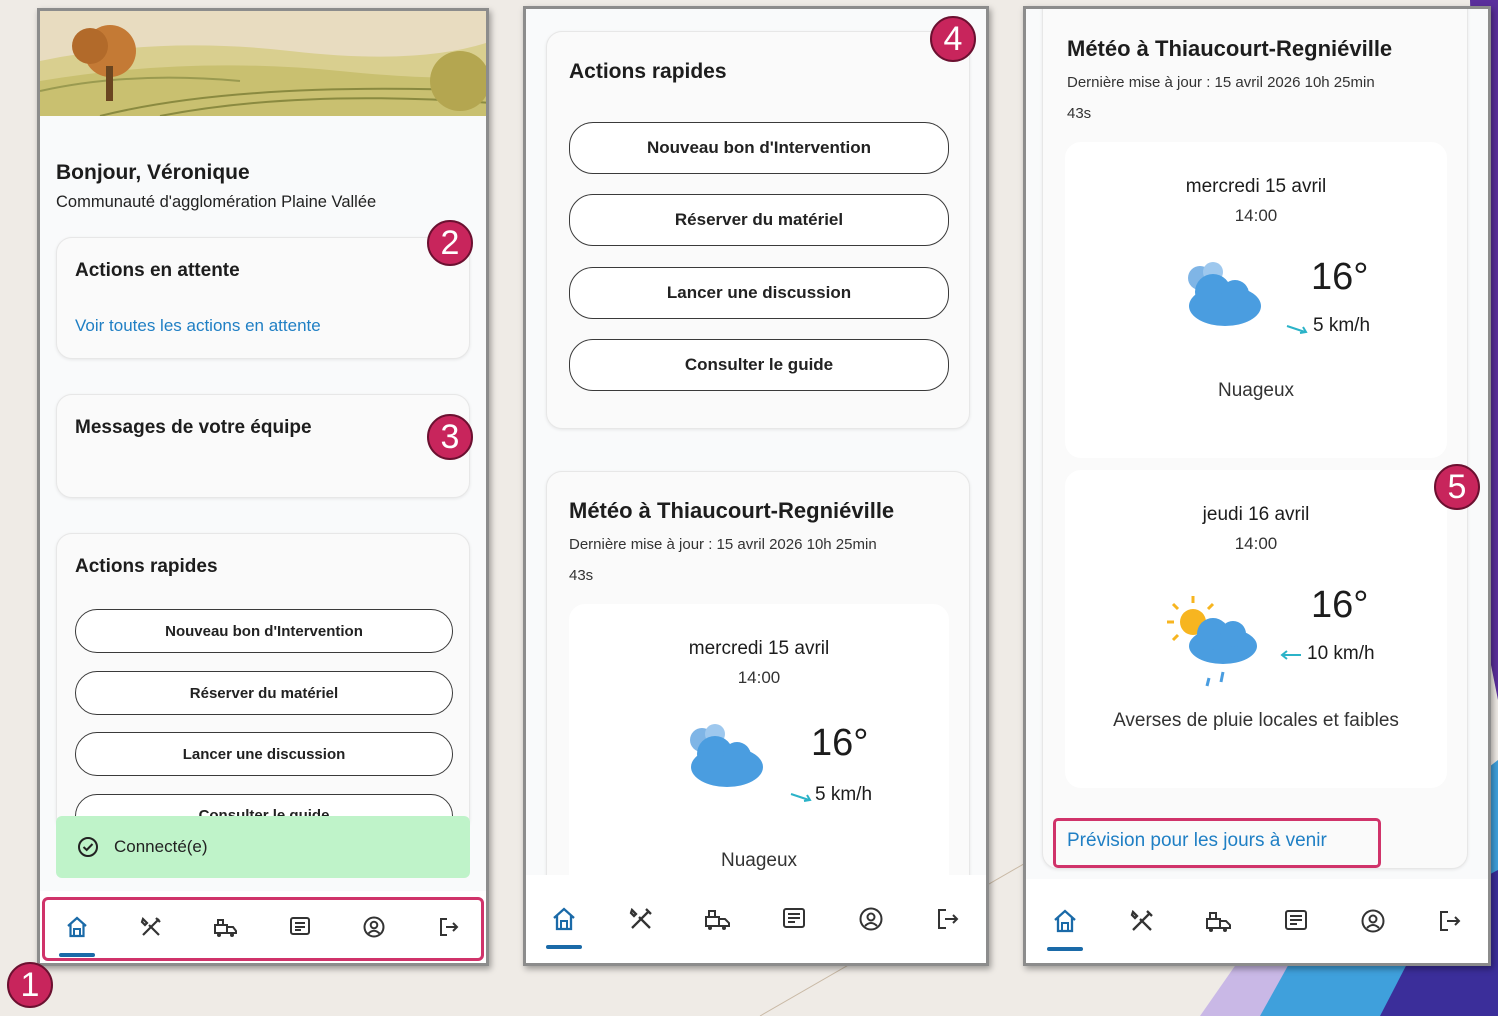  What do you see at coordinates (153, 172) in the screenshot?
I see `greeting: Bonjour, Véronique` at bounding box center [153, 172].